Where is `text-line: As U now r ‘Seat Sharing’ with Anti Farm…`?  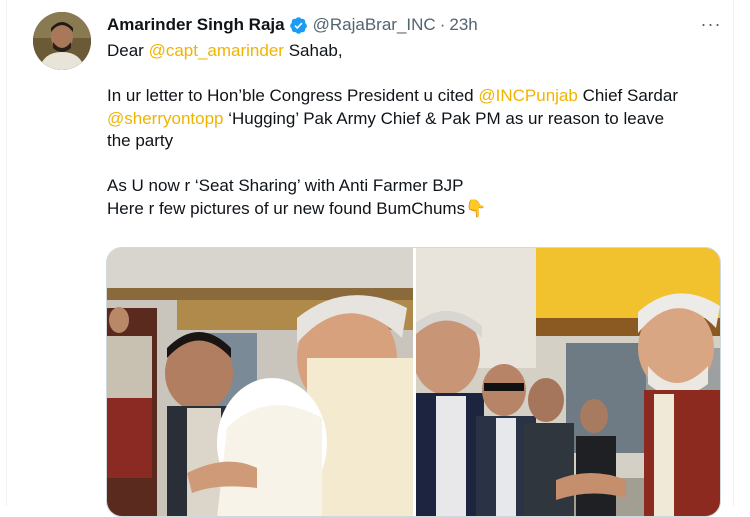
text-line: As U now r ‘Seat Sharing’ with Anti Farm… is located at coordinates (285, 185).